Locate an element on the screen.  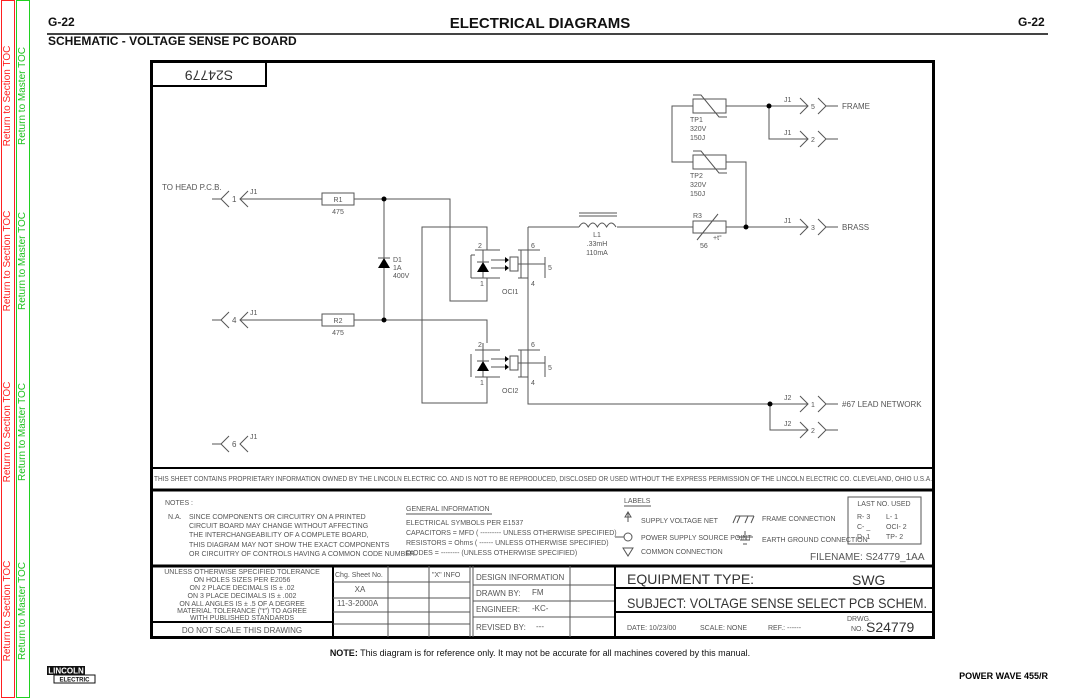
connector-j1-4: 4 J1 is located at coordinates (235, 319).